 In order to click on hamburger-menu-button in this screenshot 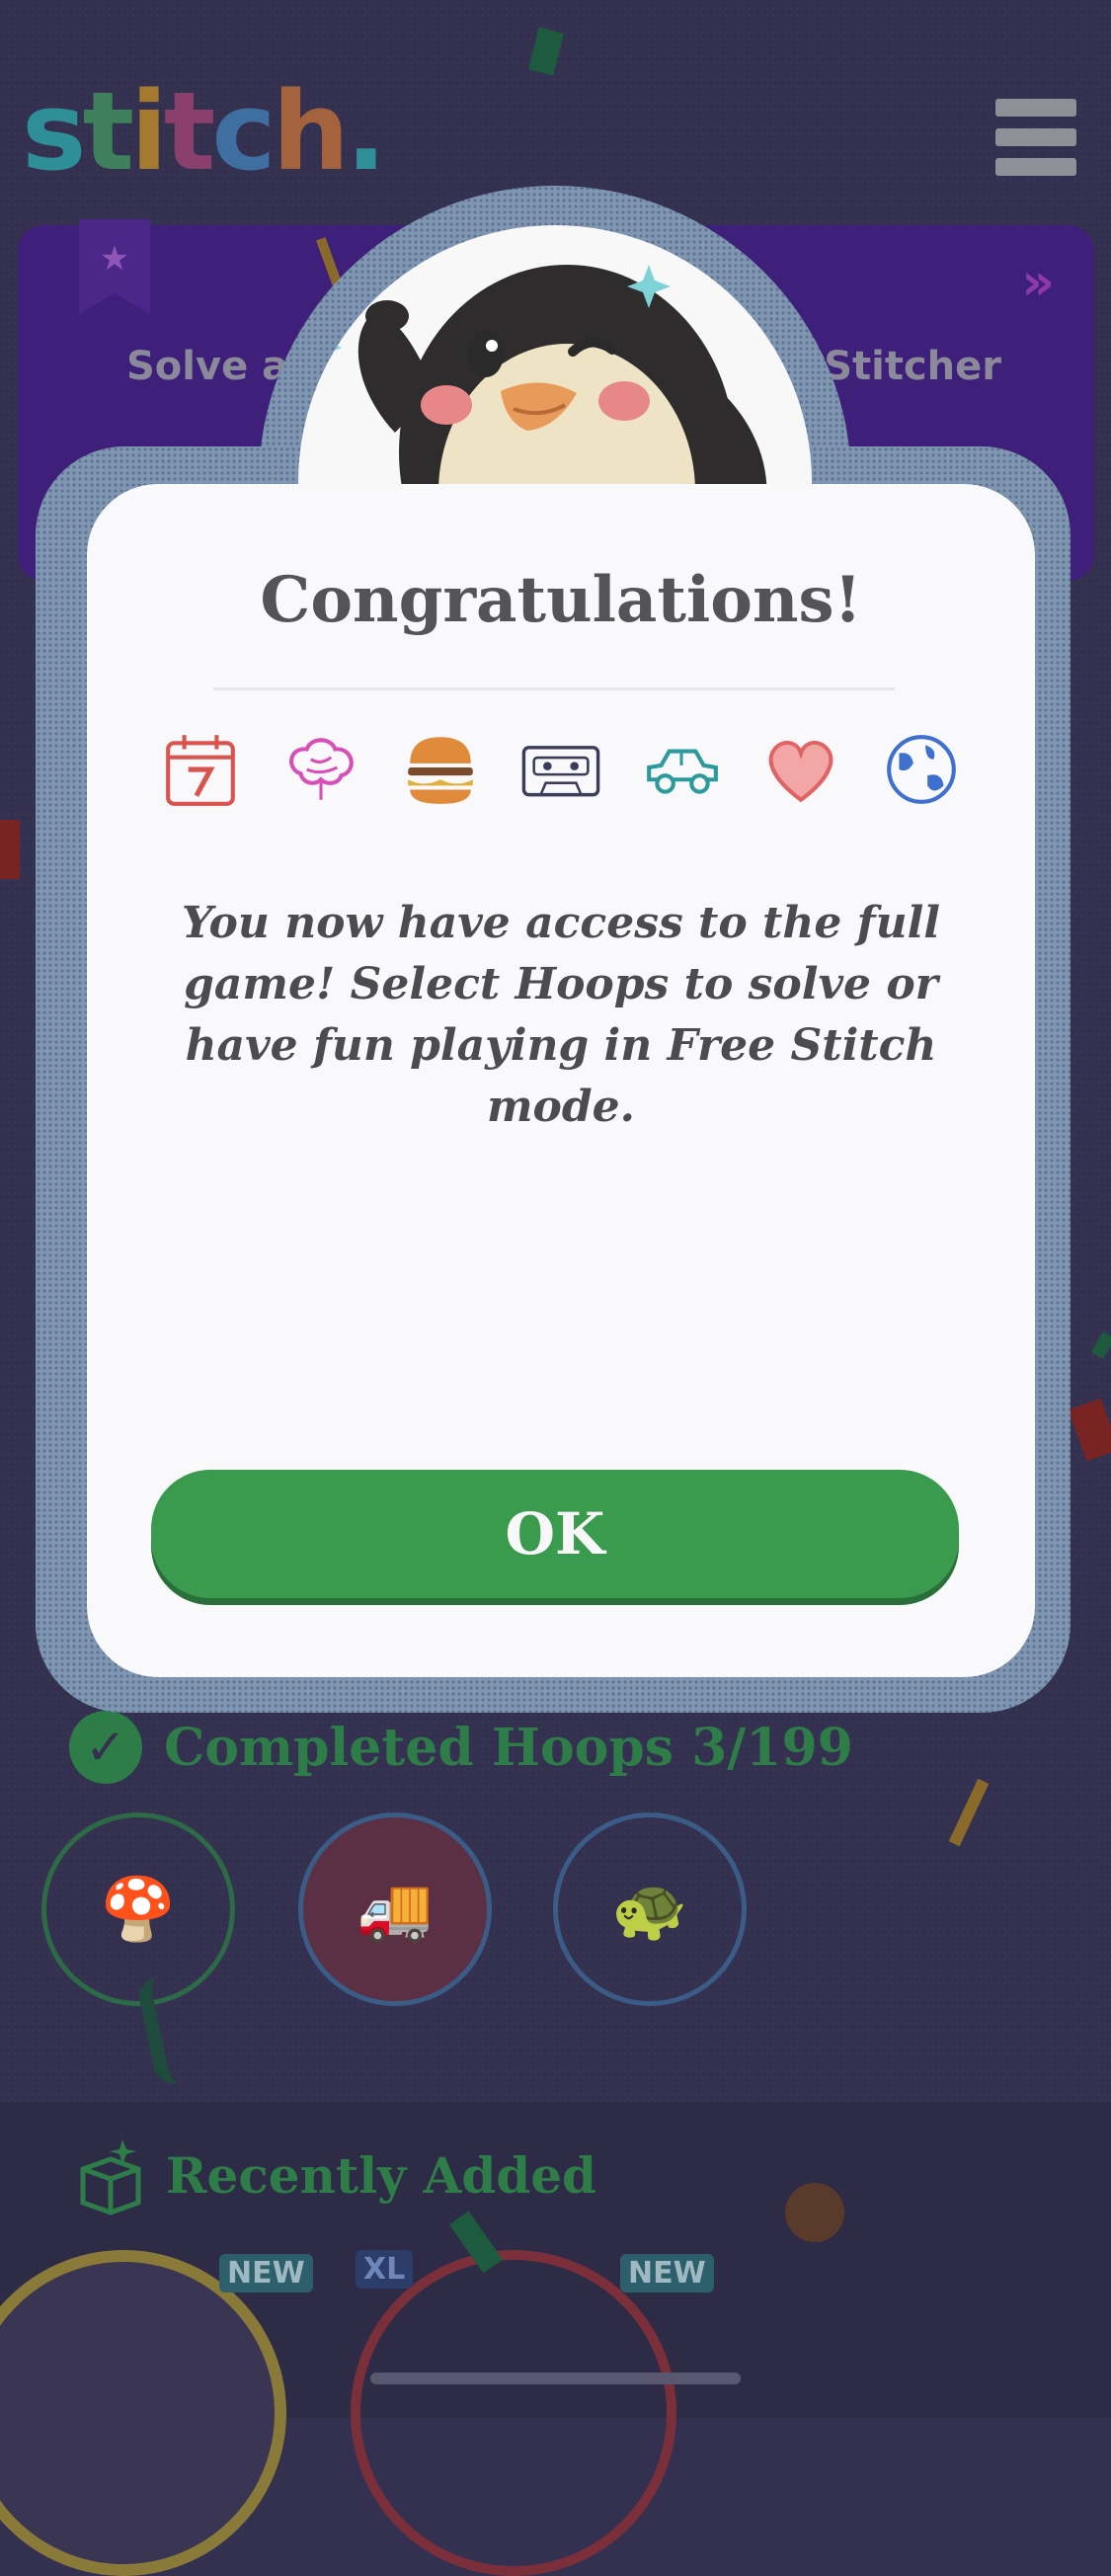, I will do `click(1035, 138)`.